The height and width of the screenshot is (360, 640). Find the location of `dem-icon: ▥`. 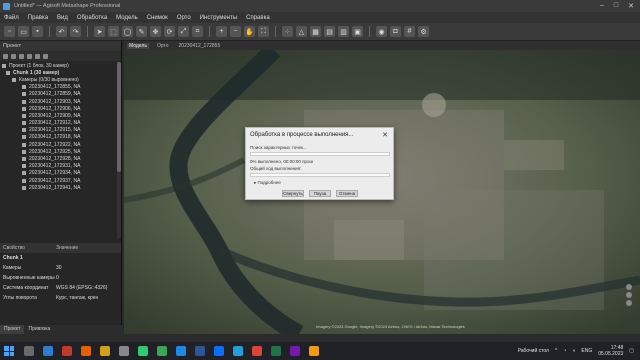

dem-icon: ▥ is located at coordinates (343, 31).